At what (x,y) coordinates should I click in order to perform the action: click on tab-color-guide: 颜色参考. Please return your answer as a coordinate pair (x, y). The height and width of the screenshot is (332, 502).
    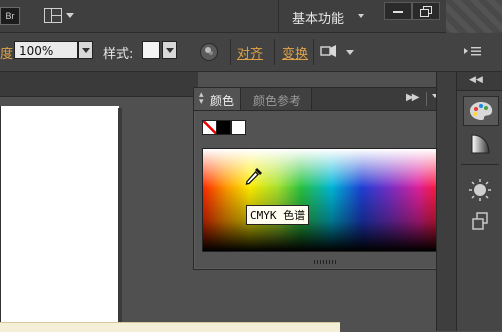
    Looking at the image, I should click on (276, 99).